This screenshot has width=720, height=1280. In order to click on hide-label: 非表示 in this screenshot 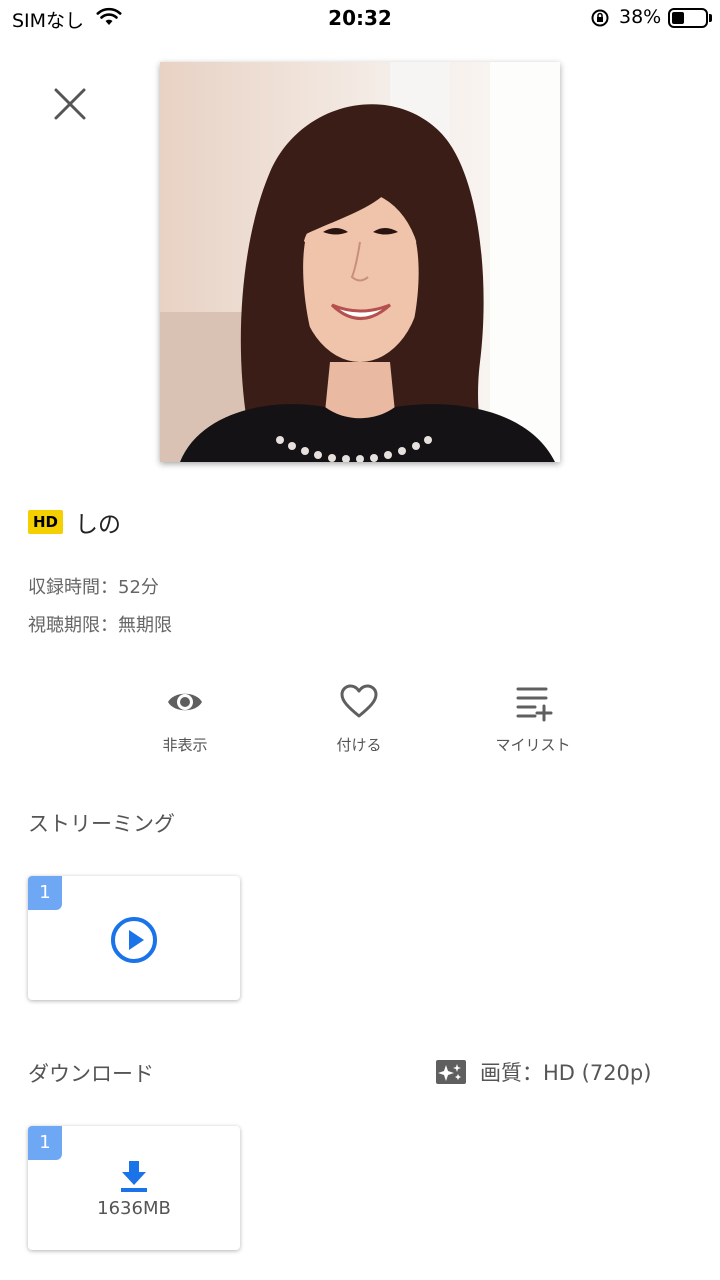, I will do `click(185, 745)`.